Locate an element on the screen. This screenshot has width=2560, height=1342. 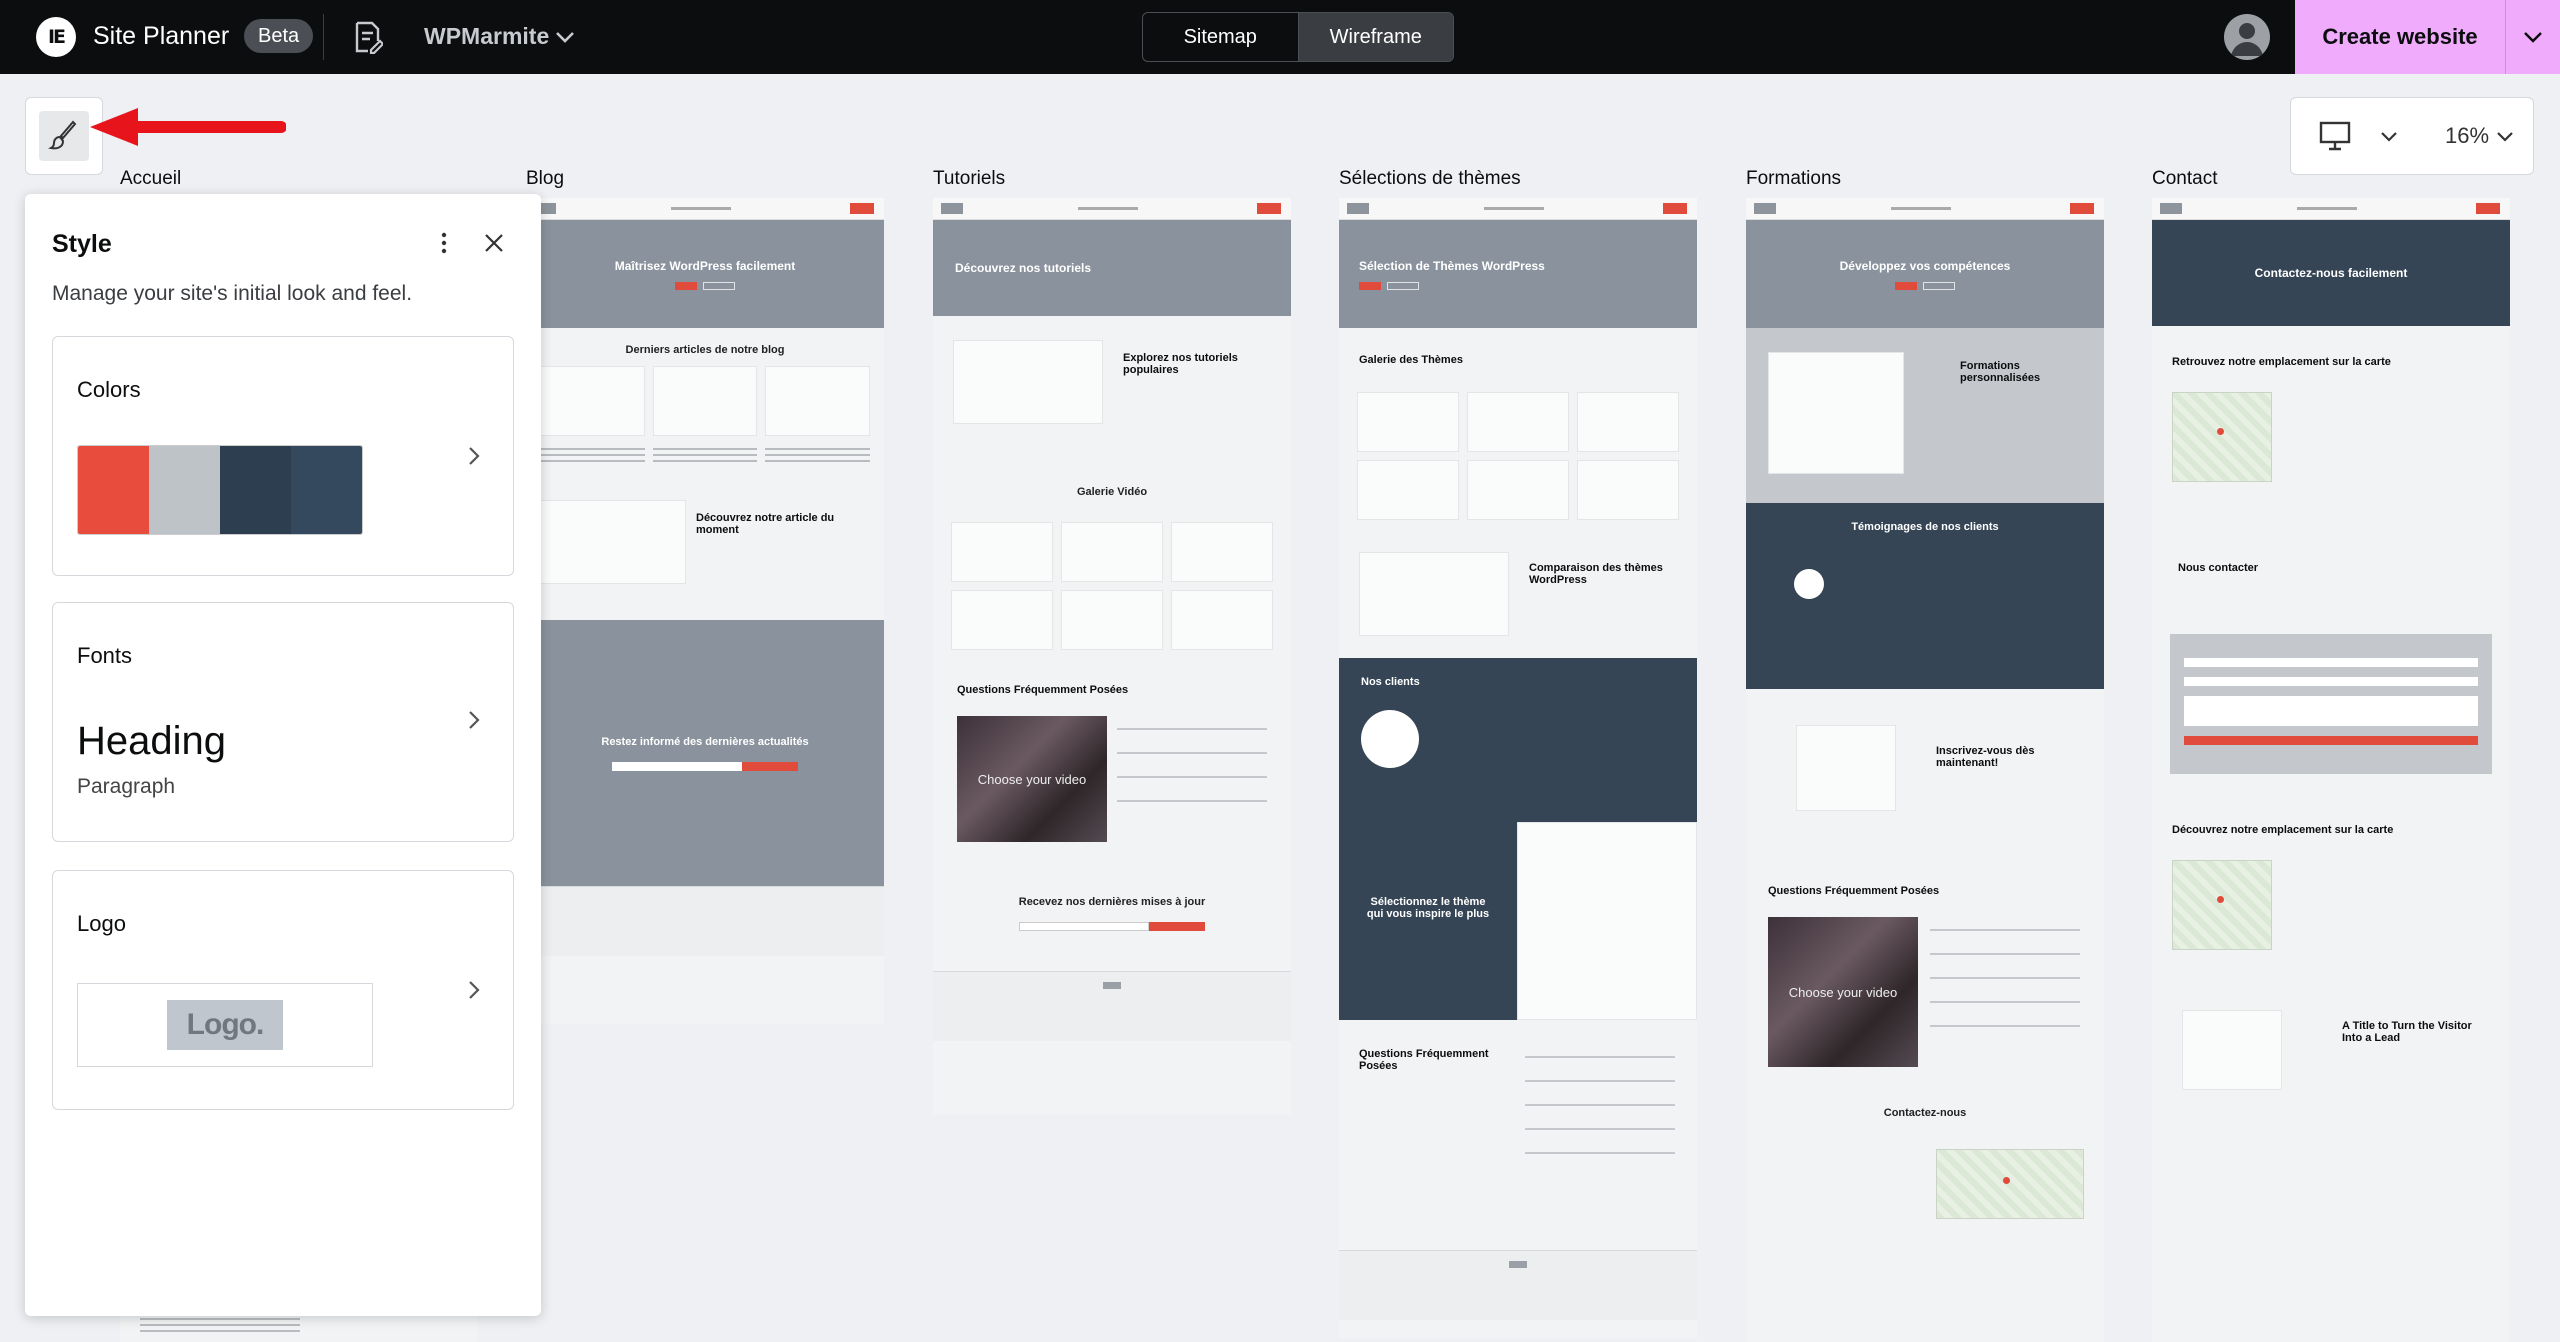
tab-wireframe: Wireframe is located at coordinates (1375, 37).